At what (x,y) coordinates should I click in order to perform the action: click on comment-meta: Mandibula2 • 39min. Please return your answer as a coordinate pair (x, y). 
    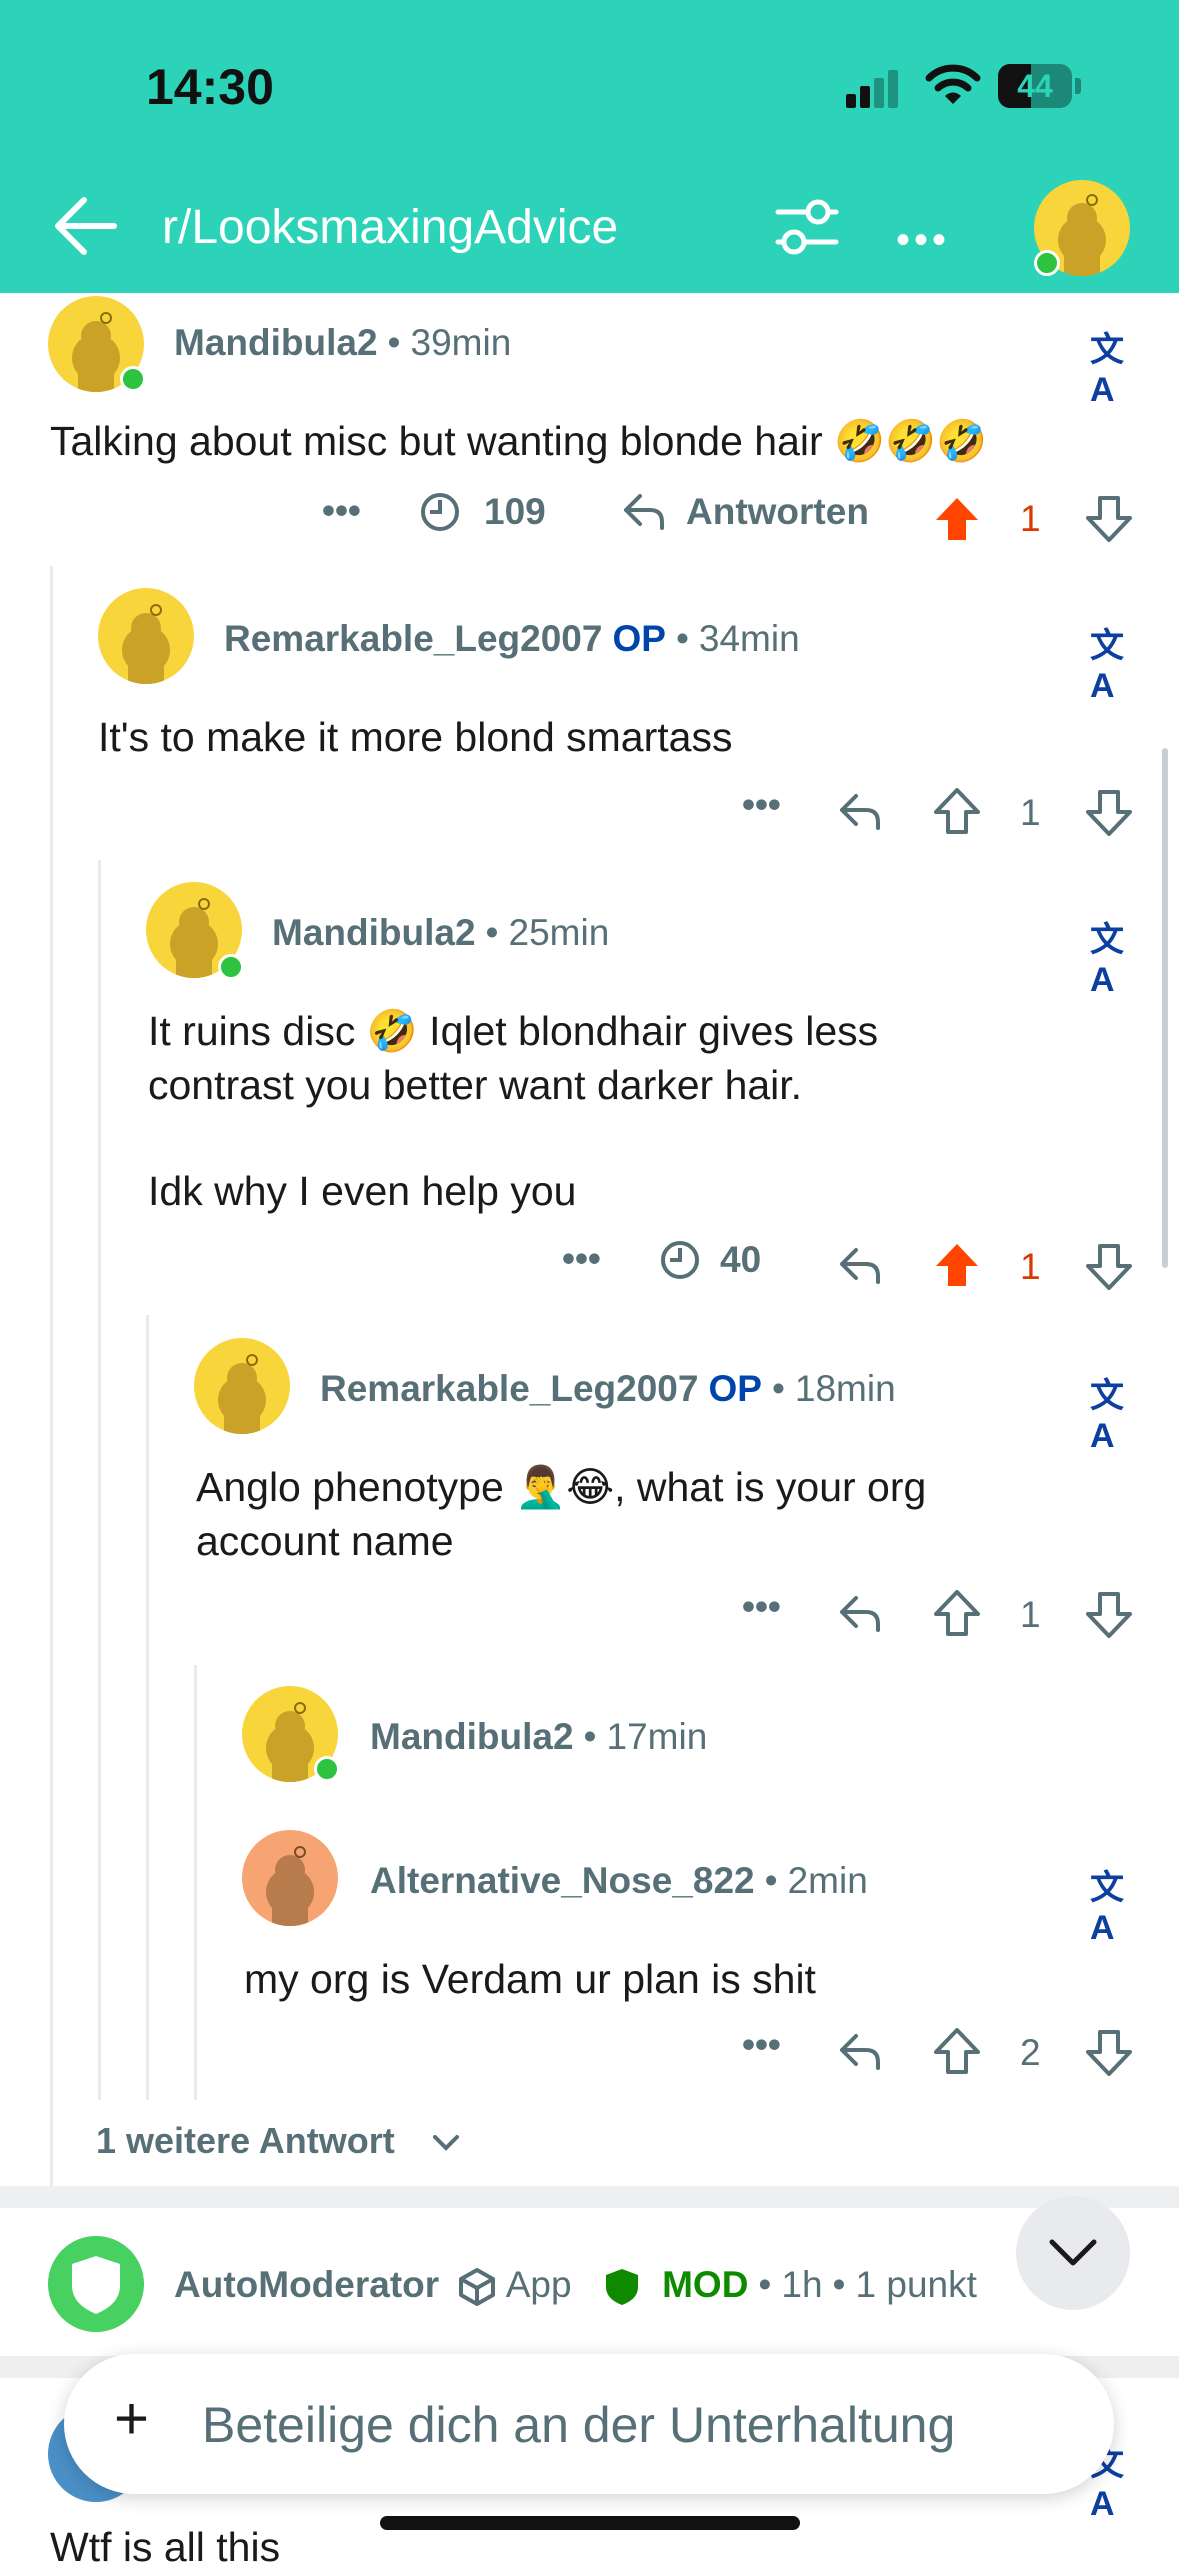
    Looking at the image, I should click on (342, 343).